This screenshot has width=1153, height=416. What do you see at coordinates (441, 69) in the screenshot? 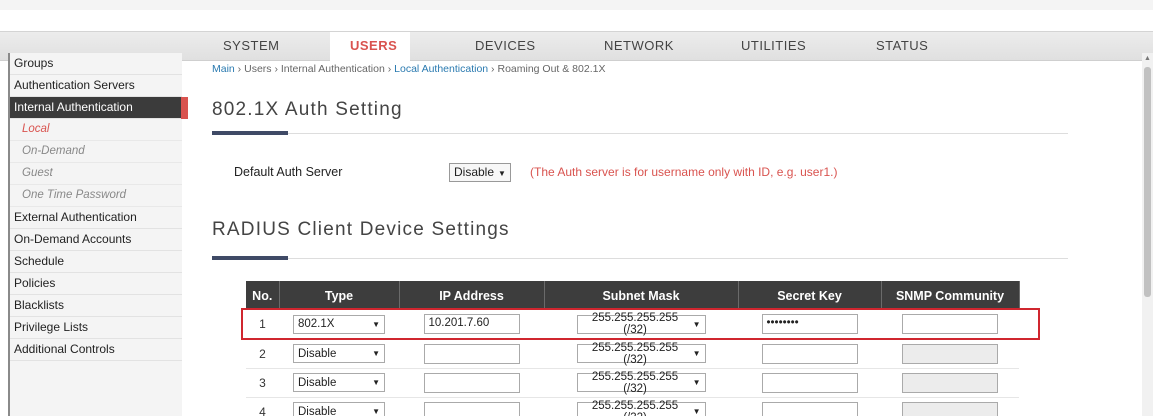
I see `breadcrumb-local-link: Local Authentication` at bounding box center [441, 69].